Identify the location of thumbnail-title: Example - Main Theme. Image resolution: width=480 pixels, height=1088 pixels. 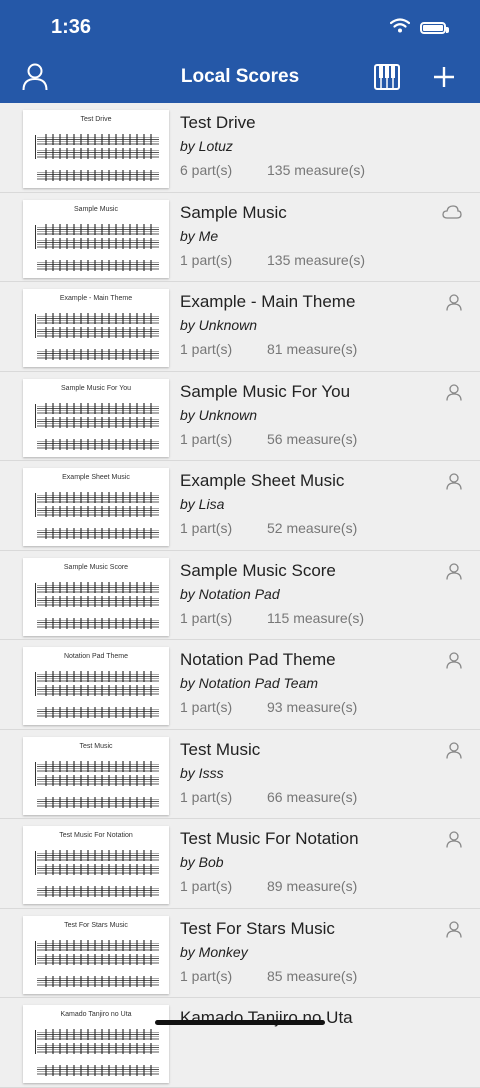
(96, 298).